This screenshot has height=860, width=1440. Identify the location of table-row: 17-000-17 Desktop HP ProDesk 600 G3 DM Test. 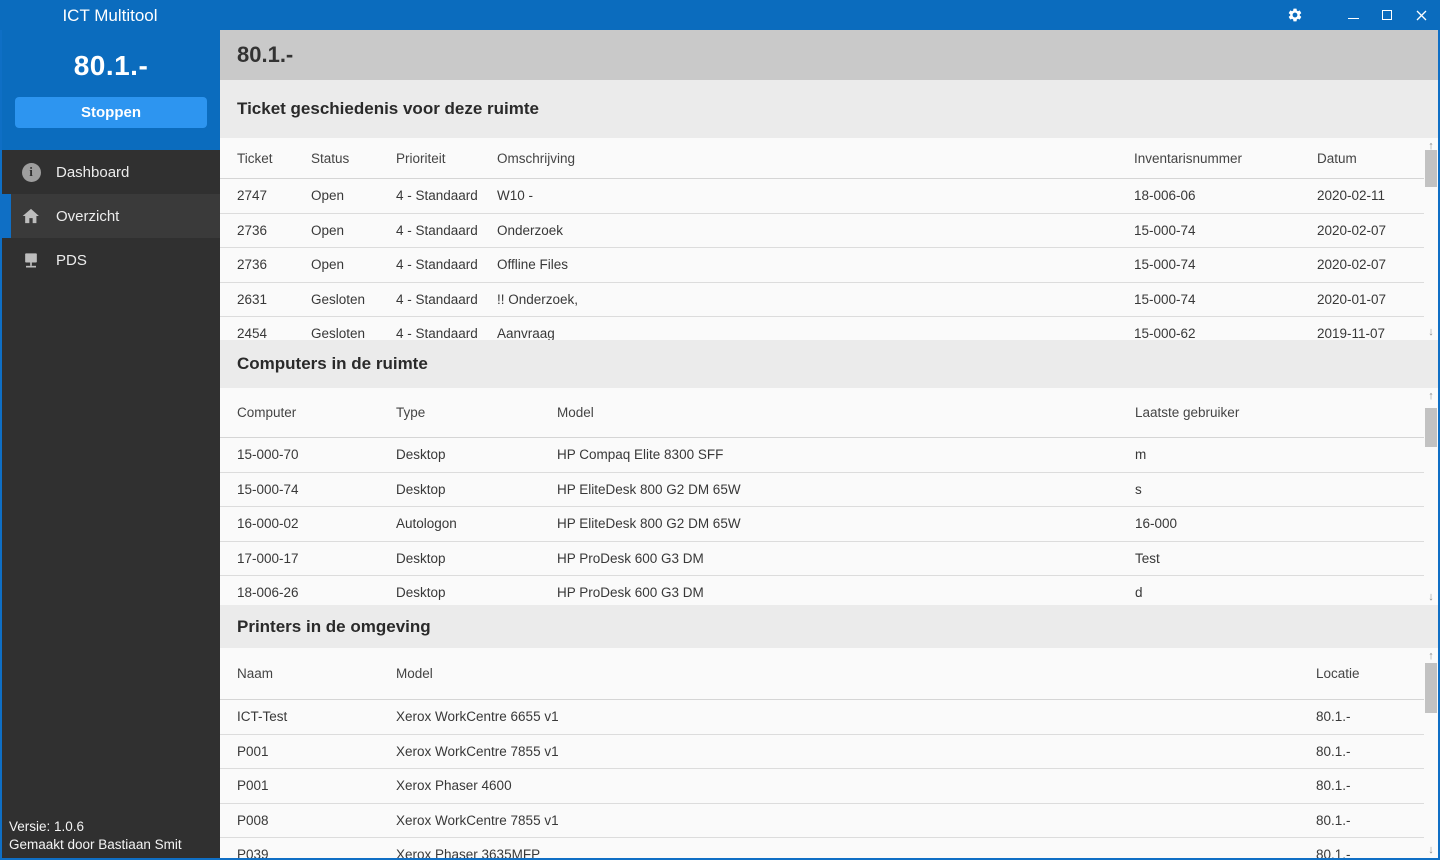
(829, 559).